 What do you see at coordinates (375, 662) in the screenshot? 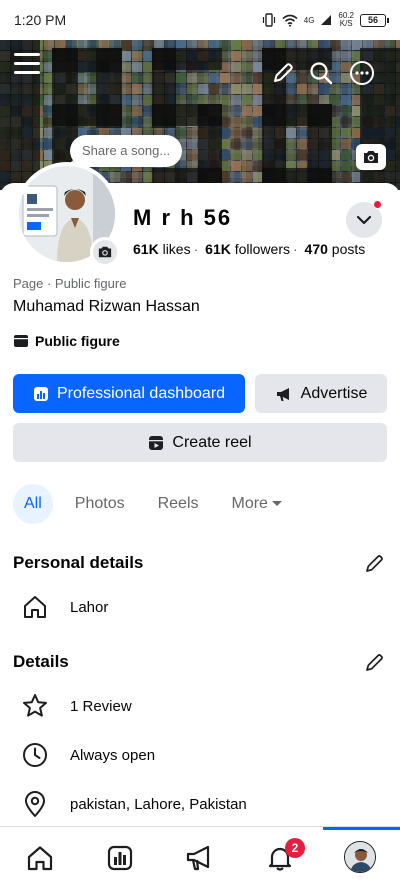
I see `edit-details-icon` at bounding box center [375, 662].